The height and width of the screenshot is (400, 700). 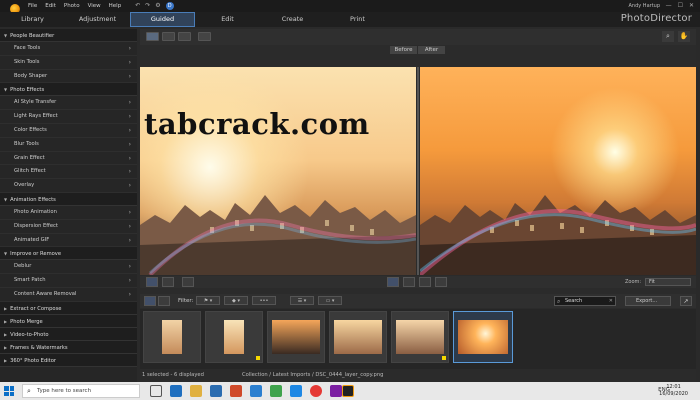 What do you see at coordinates (68, 308) in the screenshot?
I see `sidebar-section-collapsed: ▶ Extract or Compose` at bounding box center [68, 308].